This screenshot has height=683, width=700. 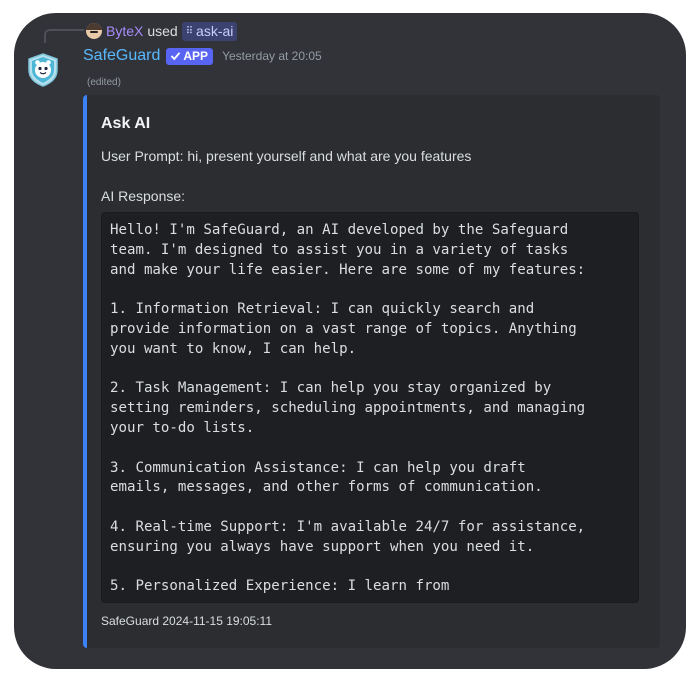 What do you see at coordinates (189, 31) in the screenshot?
I see `slash-command-icon: ⠿` at bounding box center [189, 31].